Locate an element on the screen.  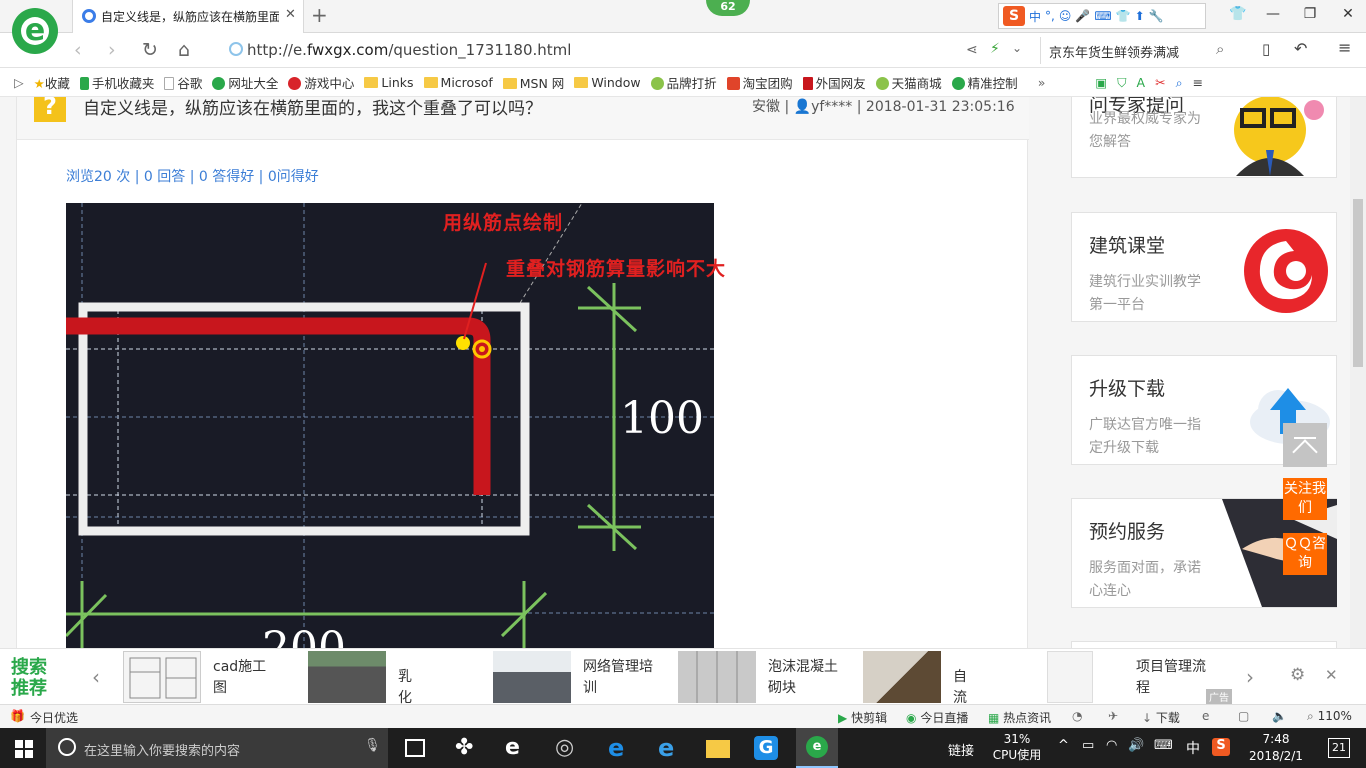
sogou-icon: S is located at coordinates (1014, 16).